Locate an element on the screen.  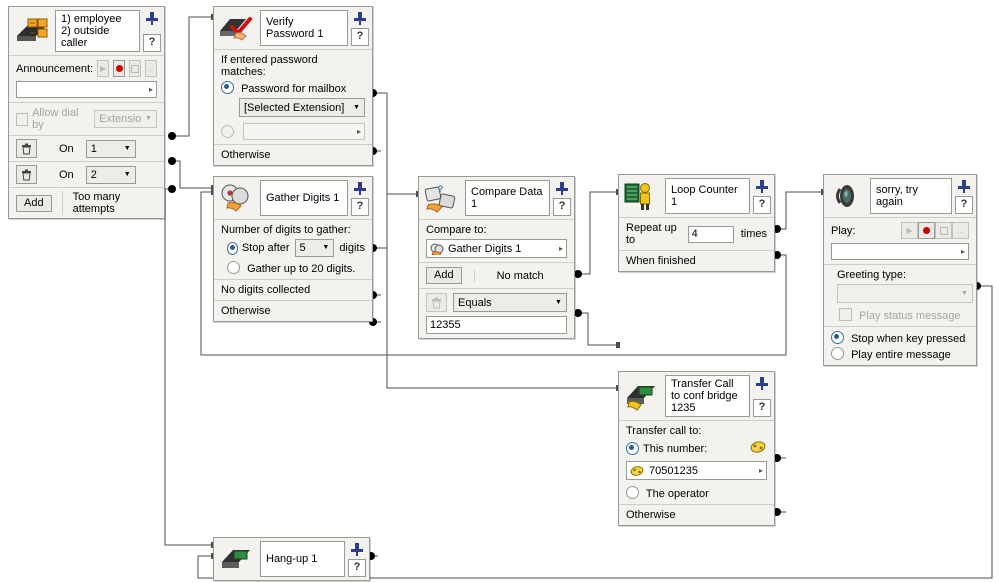
gather-up-to-label: Gather up to 20 digits. is located at coordinates (301, 269).